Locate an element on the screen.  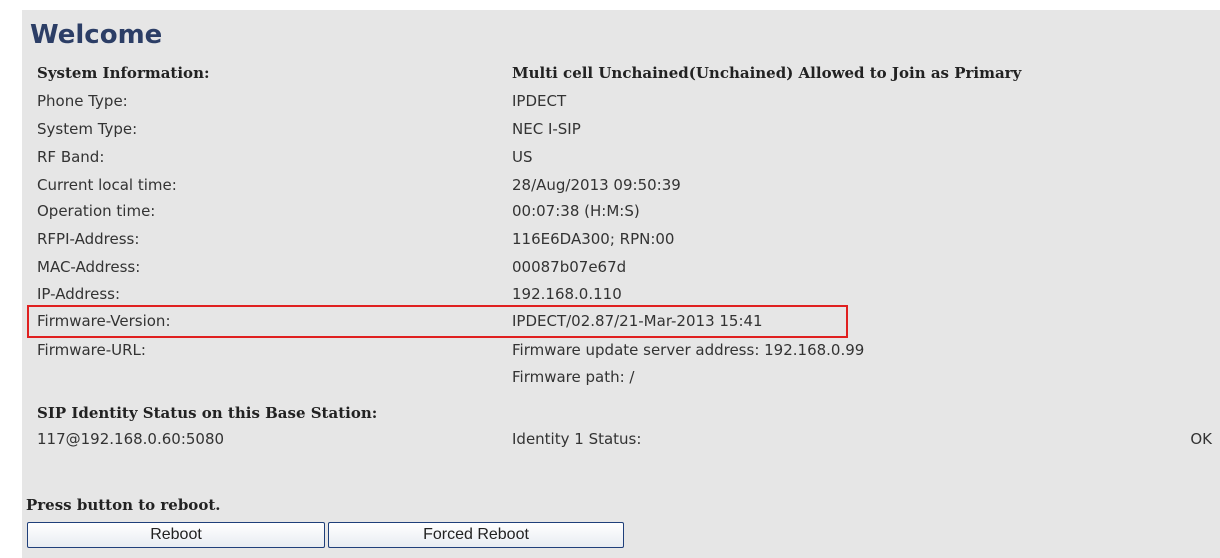
sip-identity-address: 117@192.168.0.60:5080 is located at coordinates (131, 439).